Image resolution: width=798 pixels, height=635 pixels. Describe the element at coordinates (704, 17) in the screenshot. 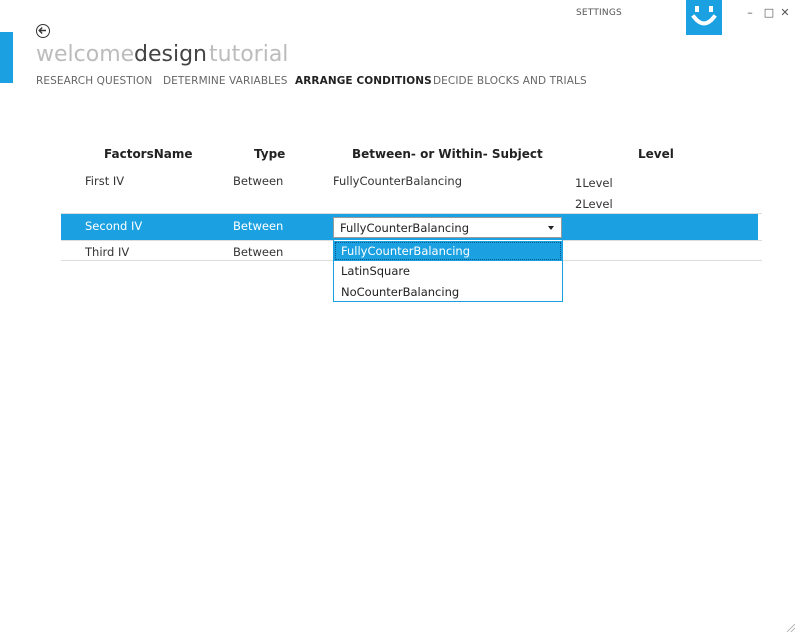

I see `smiley-icon` at that location.